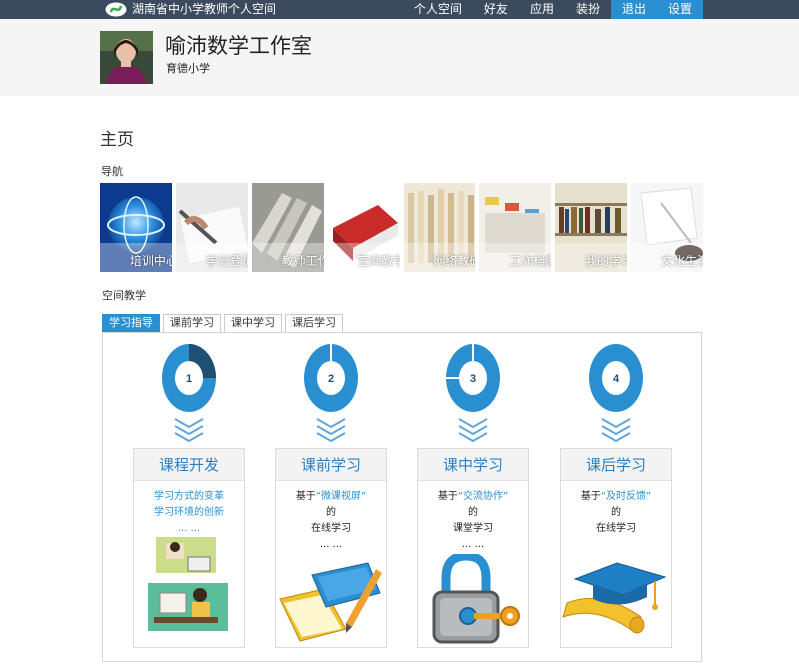 The height and width of the screenshot is (669, 799). I want to click on tile-label: 教师工作, so click(302, 261).